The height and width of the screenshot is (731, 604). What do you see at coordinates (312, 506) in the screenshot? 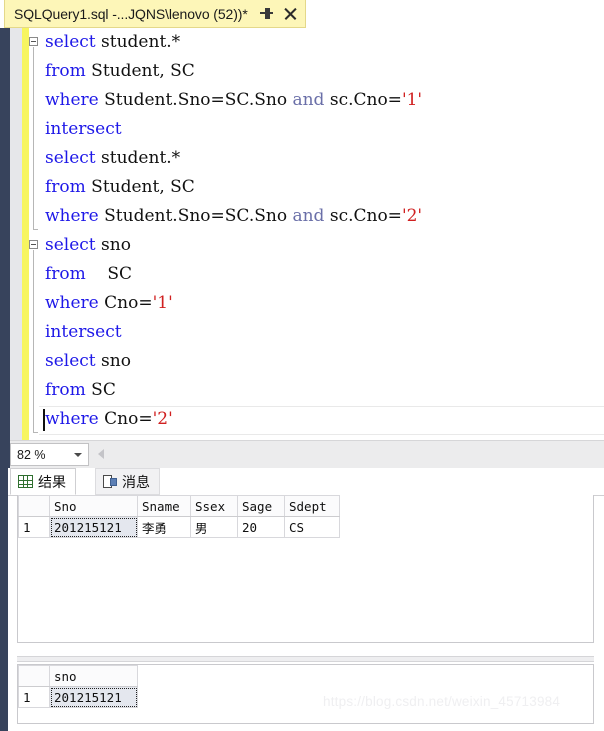
I see `column-header: Sdept` at bounding box center [312, 506].